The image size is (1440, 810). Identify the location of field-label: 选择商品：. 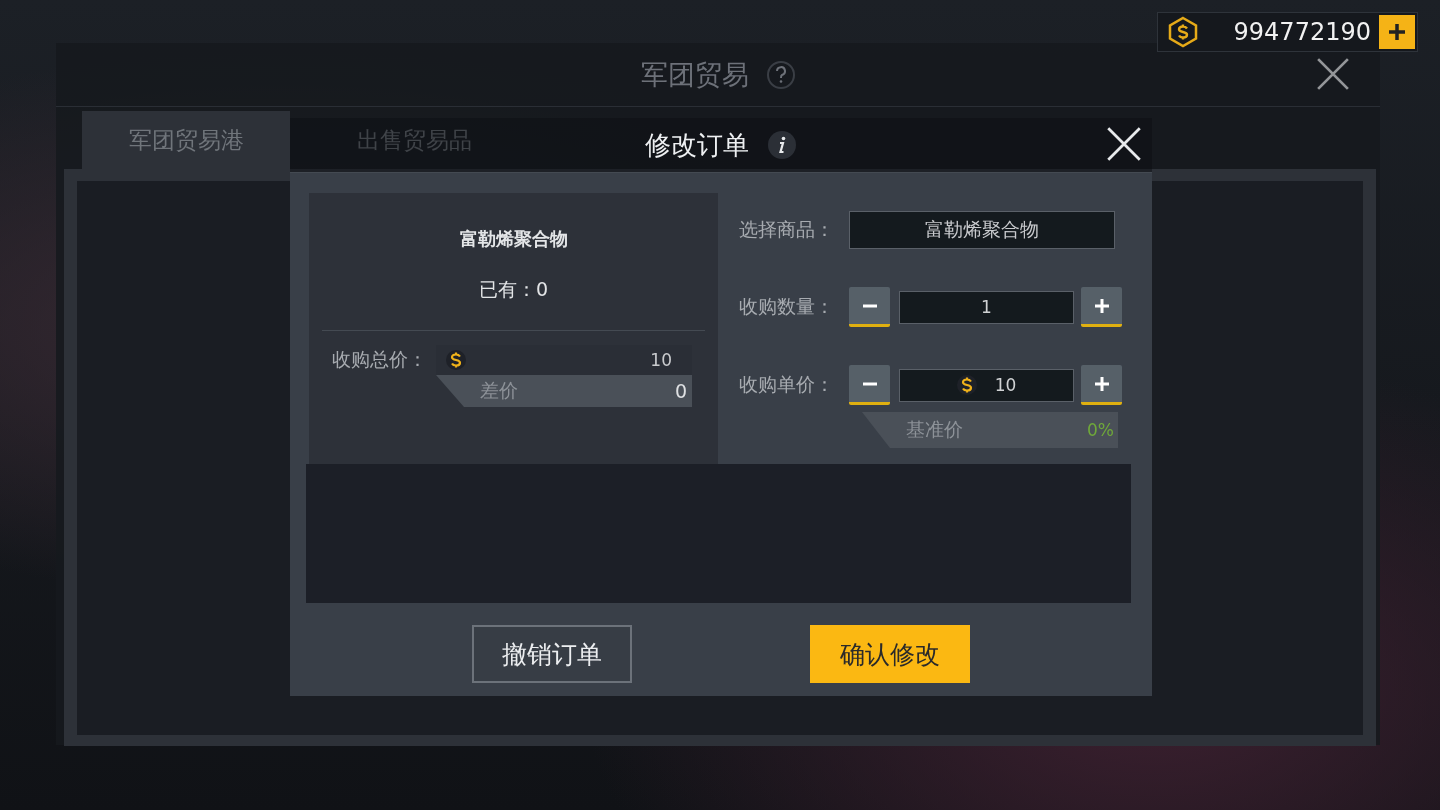
(787, 229).